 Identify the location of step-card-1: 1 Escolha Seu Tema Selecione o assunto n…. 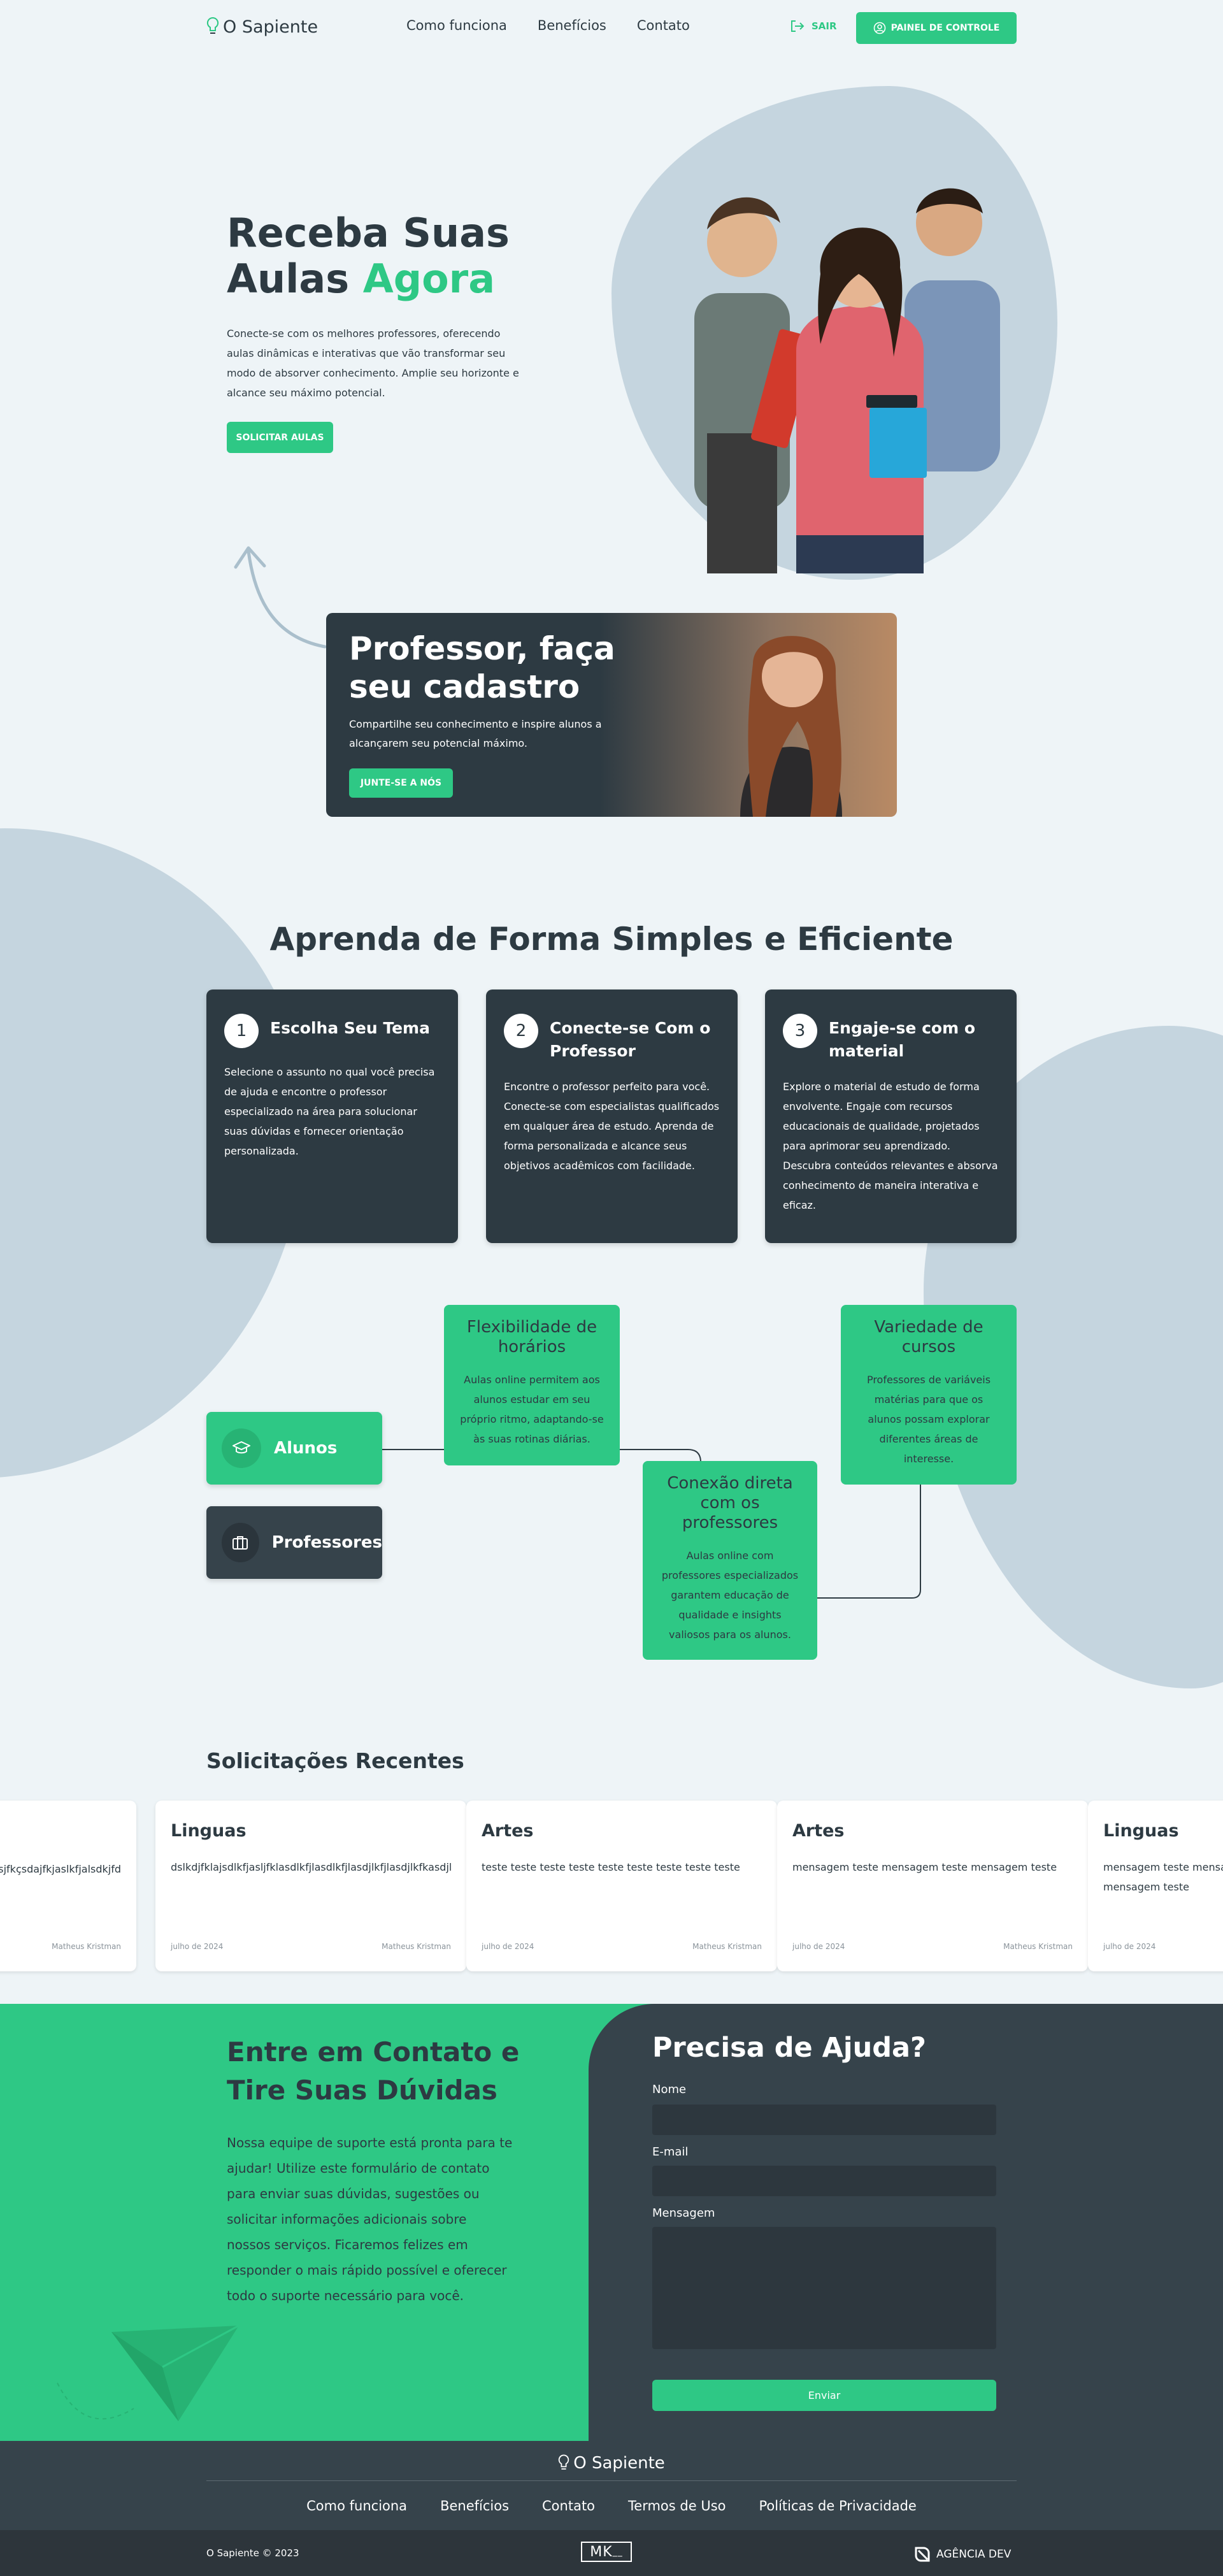
(332, 1116).